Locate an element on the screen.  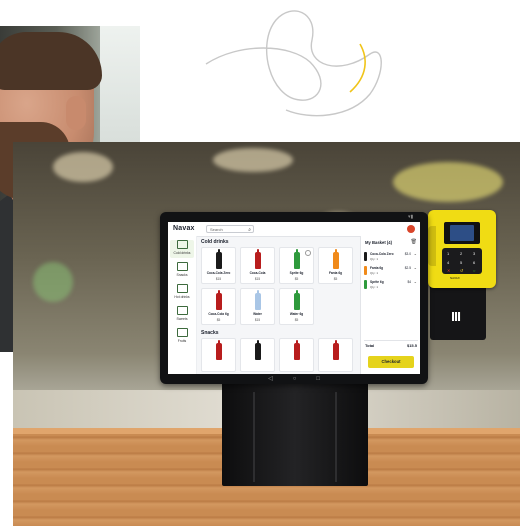
product-name: Coca-Cola Zero is located at coordinates (218, 273).